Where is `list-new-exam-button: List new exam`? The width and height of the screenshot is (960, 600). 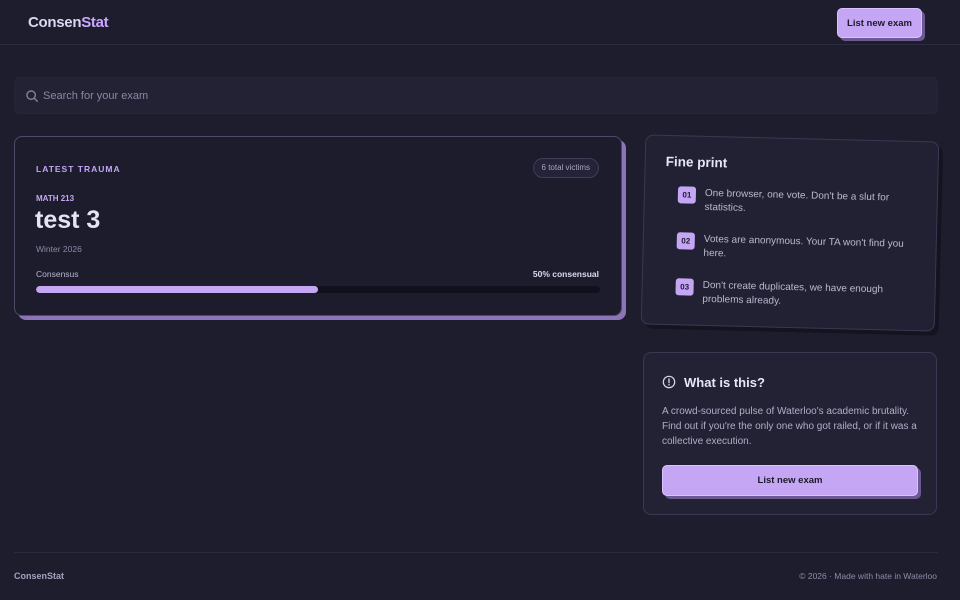
list-new-exam-button: List new exam is located at coordinates (879, 23).